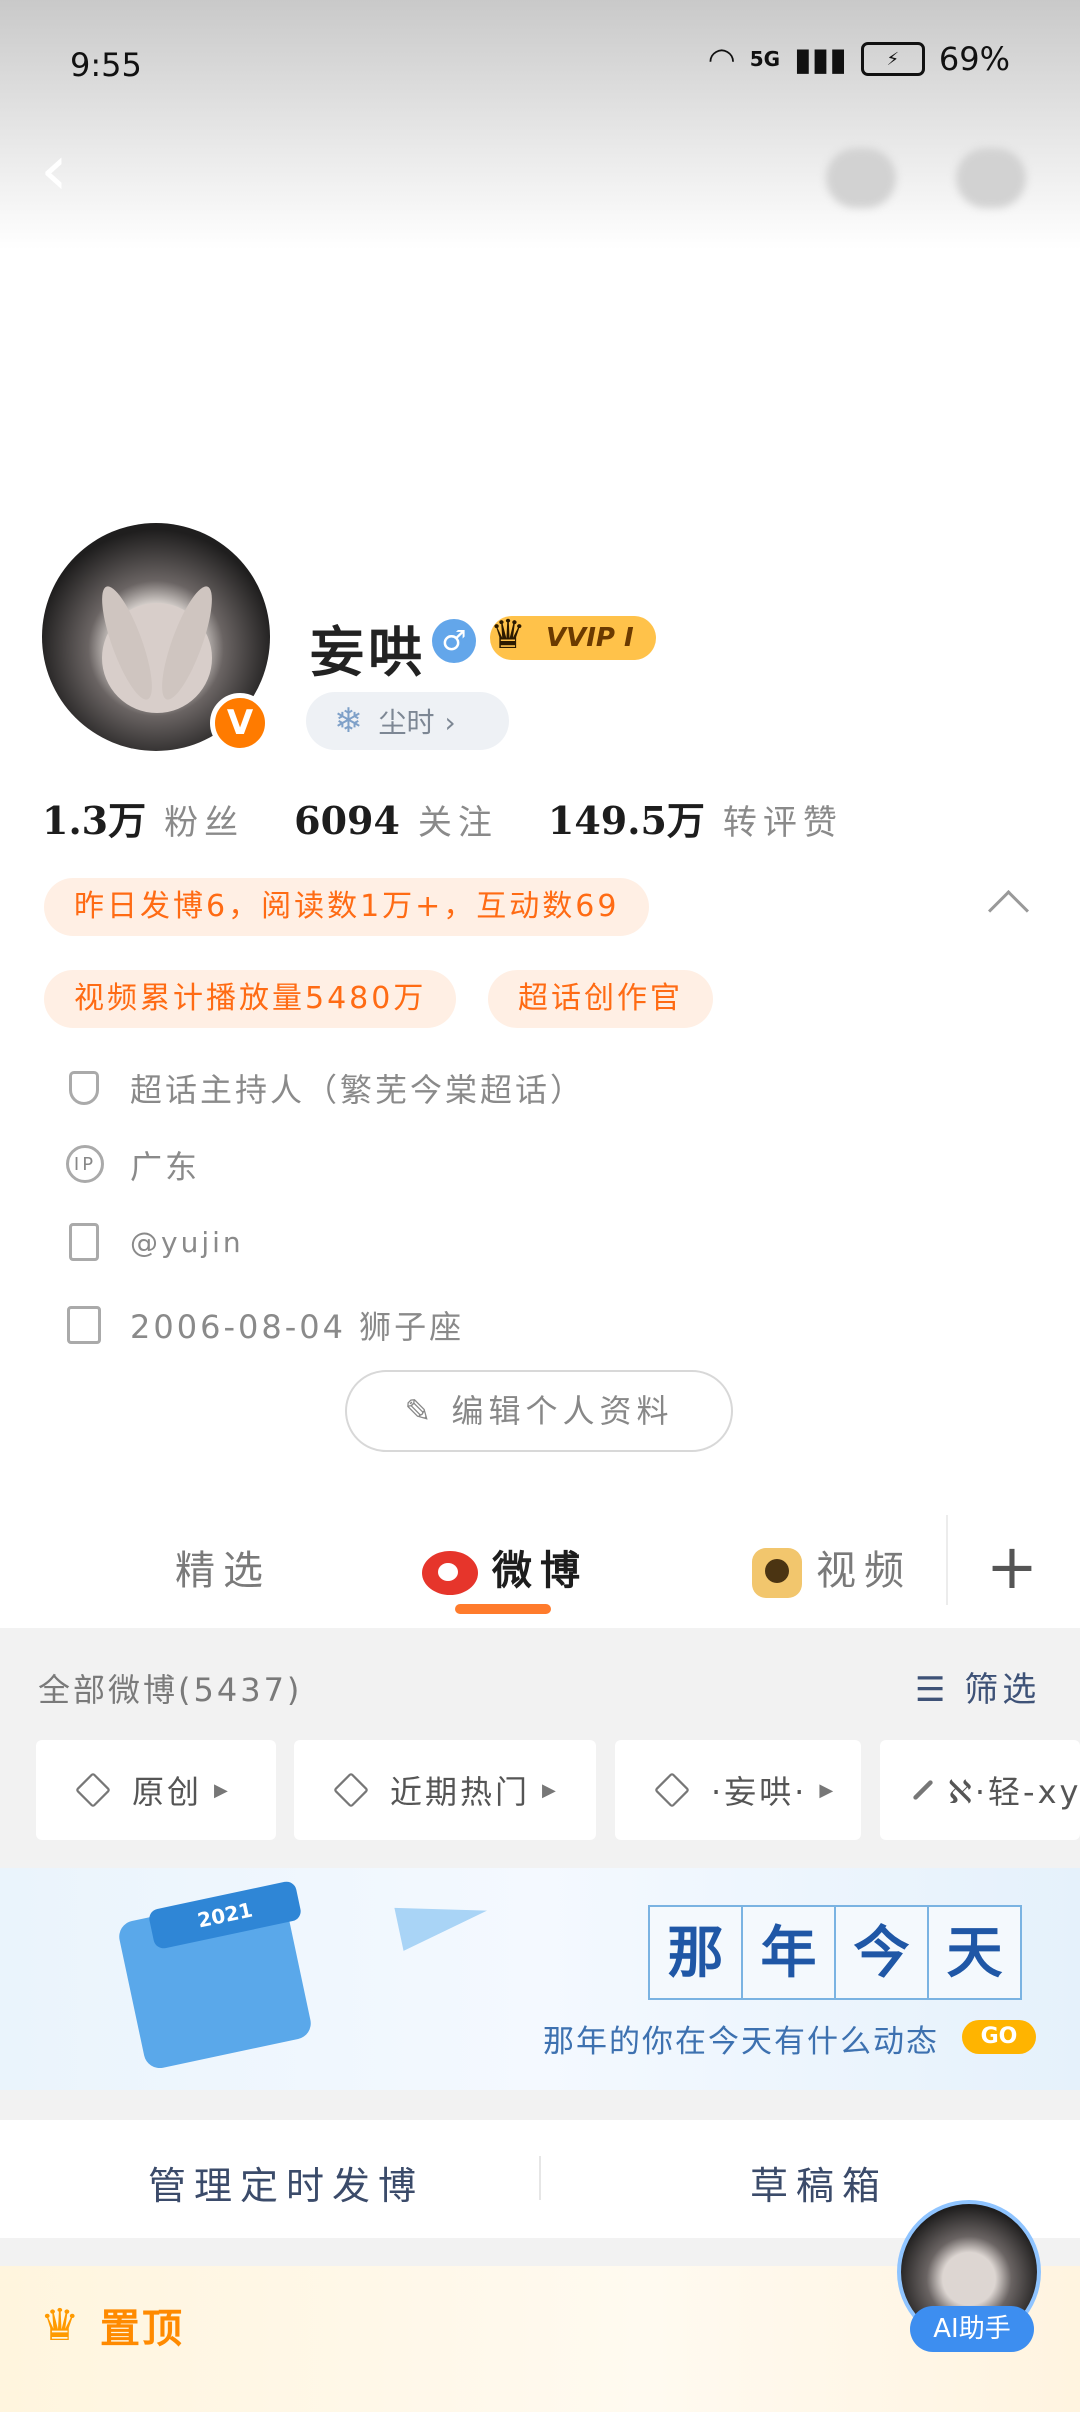 The width and height of the screenshot is (1080, 2412). I want to click on male-gender-icon: ♂, so click(454, 641).